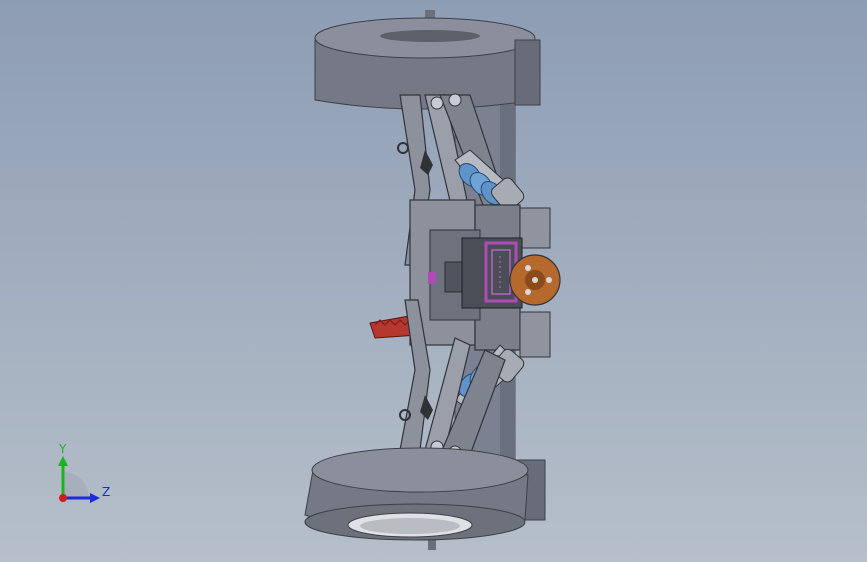 The image size is (867, 562). What do you see at coordinates (76, 485) in the screenshot?
I see `triad-plane` at bounding box center [76, 485].